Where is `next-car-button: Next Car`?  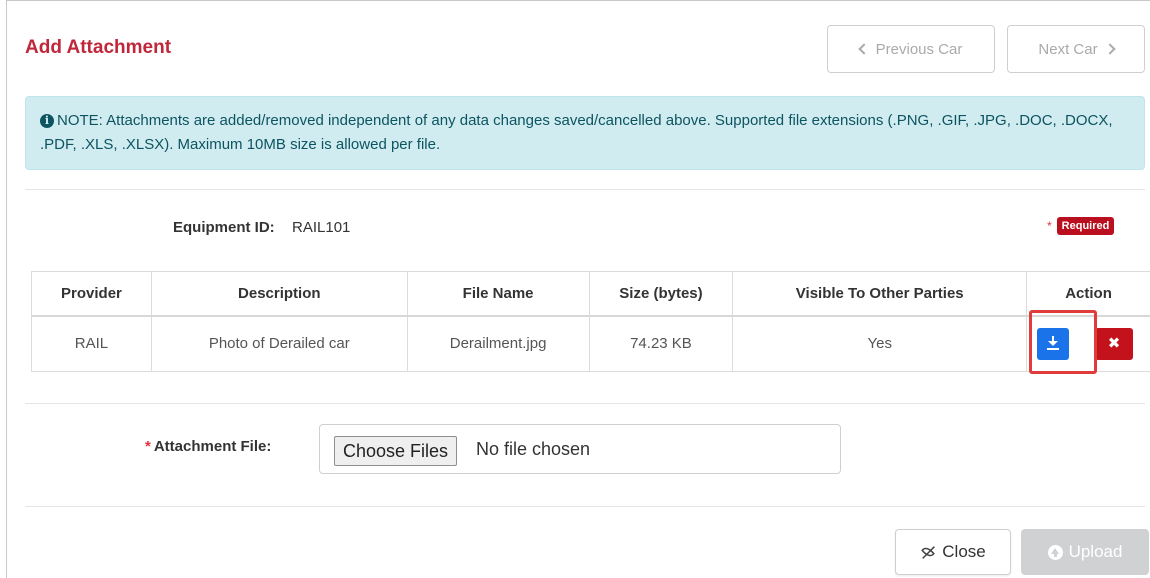
next-car-button: Next Car is located at coordinates (1076, 49).